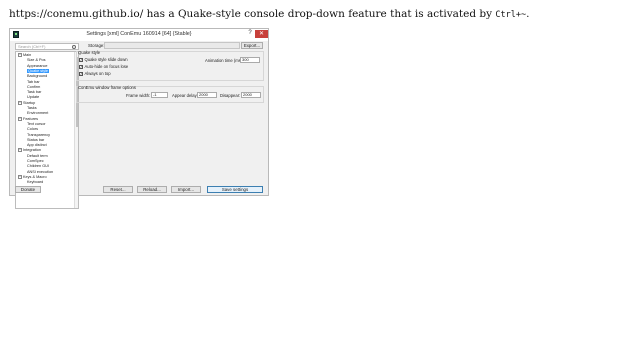 The image size is (640, 360). I want to click on appear-delay-label: Appear delay:, so click(185, 95).